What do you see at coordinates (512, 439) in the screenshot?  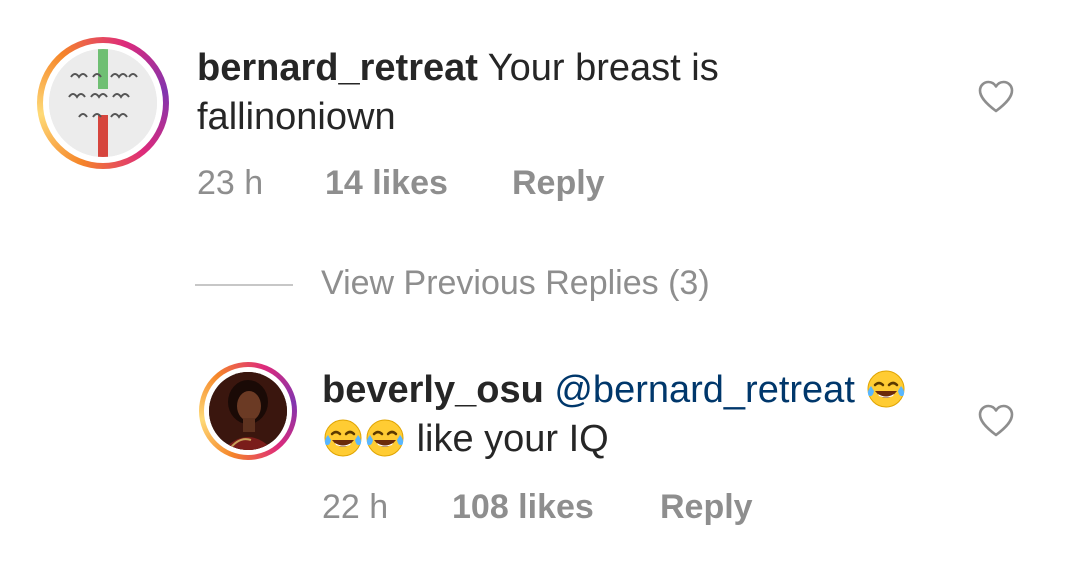 I see `comment-text: like your IQ` at bounding box center [512, 439].